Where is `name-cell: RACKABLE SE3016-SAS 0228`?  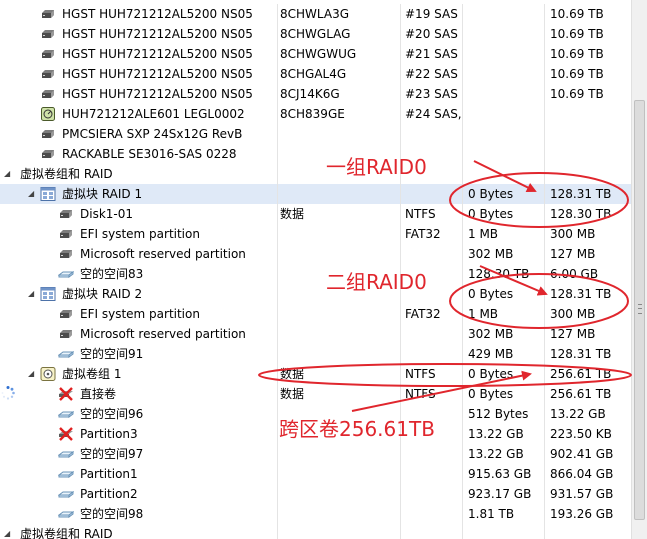 name-cell: RACKABLE SE3016-SAS 0228 is located at coordinates (139, 154).